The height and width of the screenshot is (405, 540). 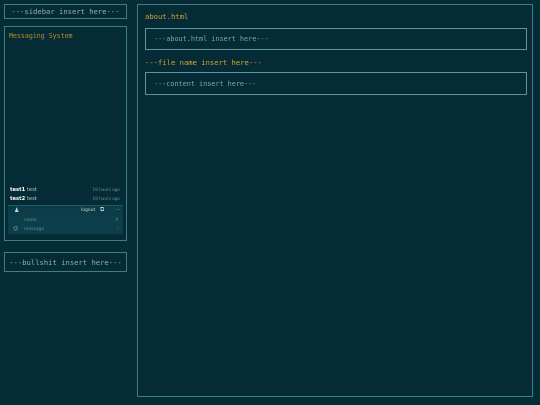 I want to click on clear-icon: ×, so click(x=117, y=220).